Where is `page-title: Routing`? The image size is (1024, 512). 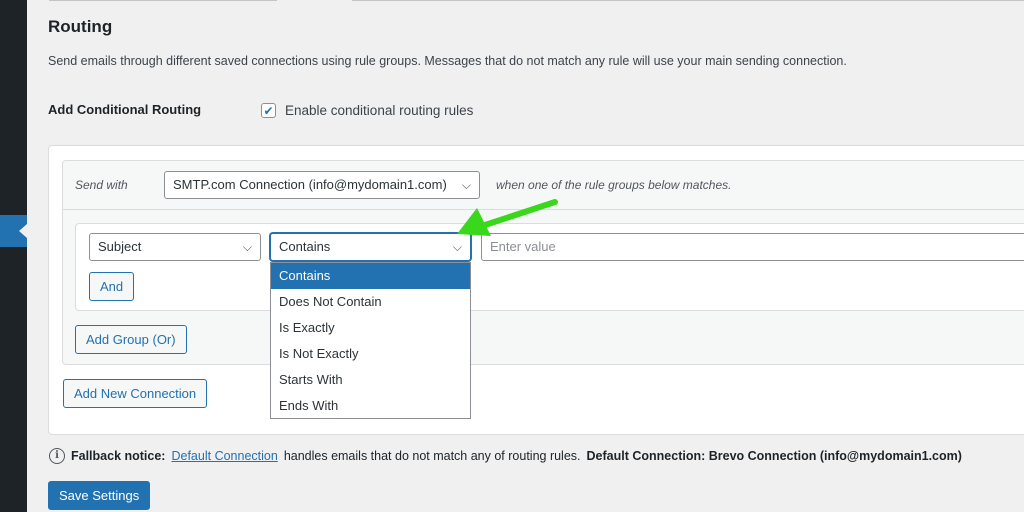
page-title: Routing is located at coordinates (80, 26).